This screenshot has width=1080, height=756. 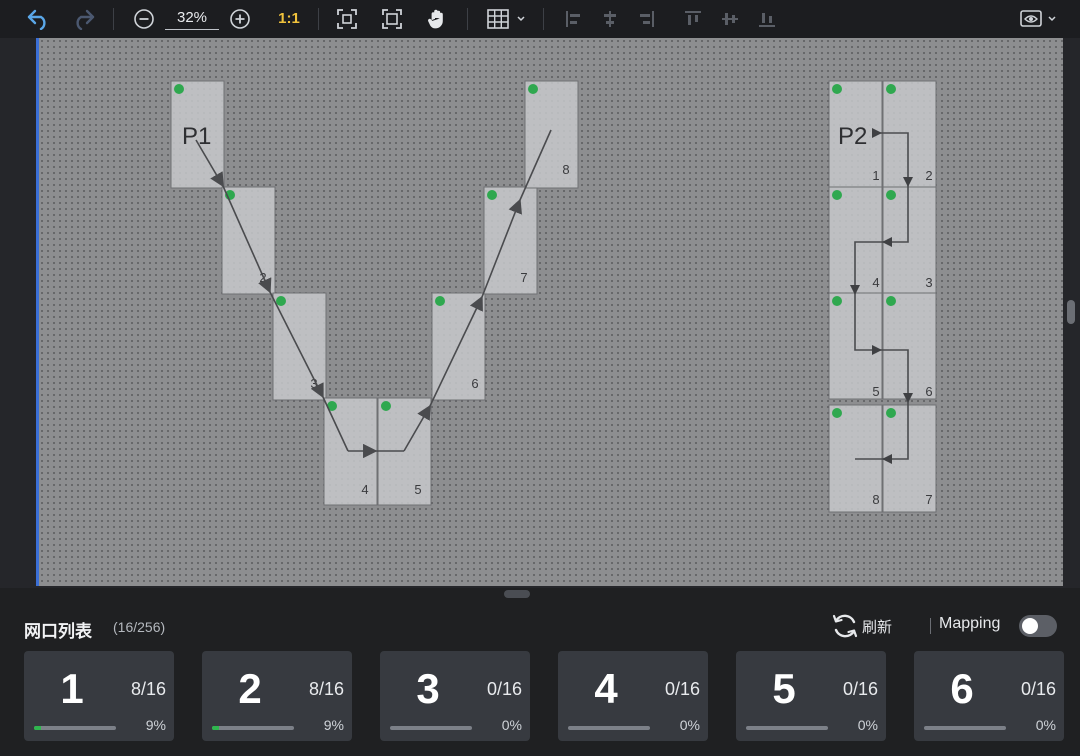 What do you see at coordinates (730, 19) in the screenshot?
I see `align-middle-icon` at bounding box center [730, 19].